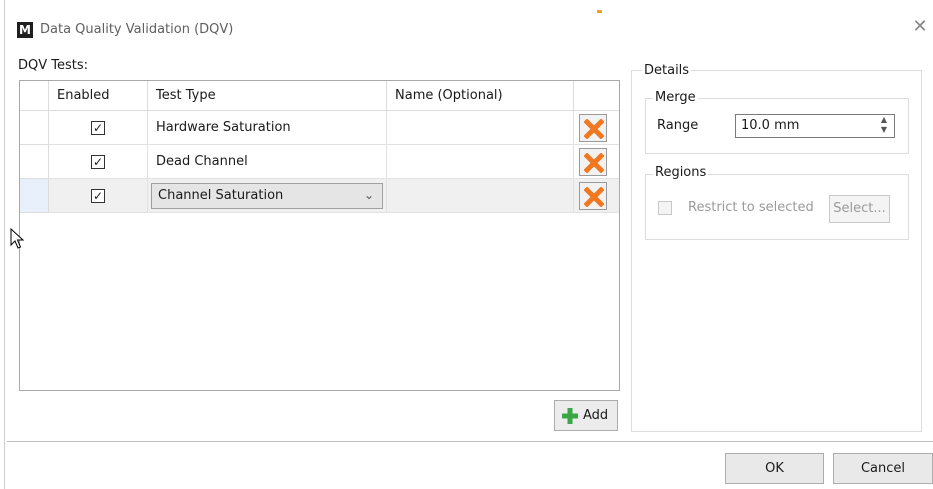 The image size is (933, 489). What do you see at coordinates (53, 65) in the screenshot?
I see `dqv-tests-label: DQV Tests:` at bounding box center [53, 65].